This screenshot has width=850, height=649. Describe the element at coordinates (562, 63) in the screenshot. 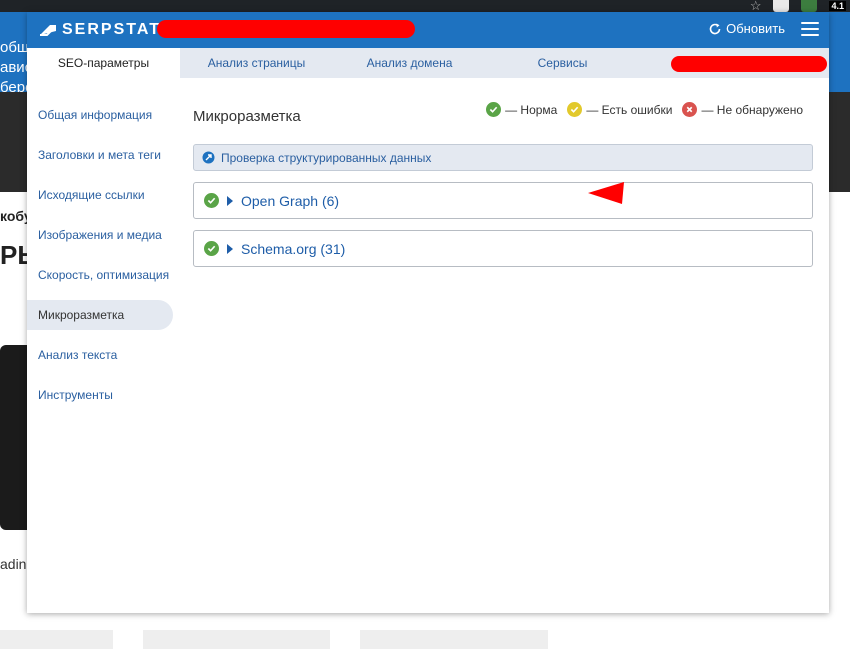

I see `tab-services: Сервисы` at that location.